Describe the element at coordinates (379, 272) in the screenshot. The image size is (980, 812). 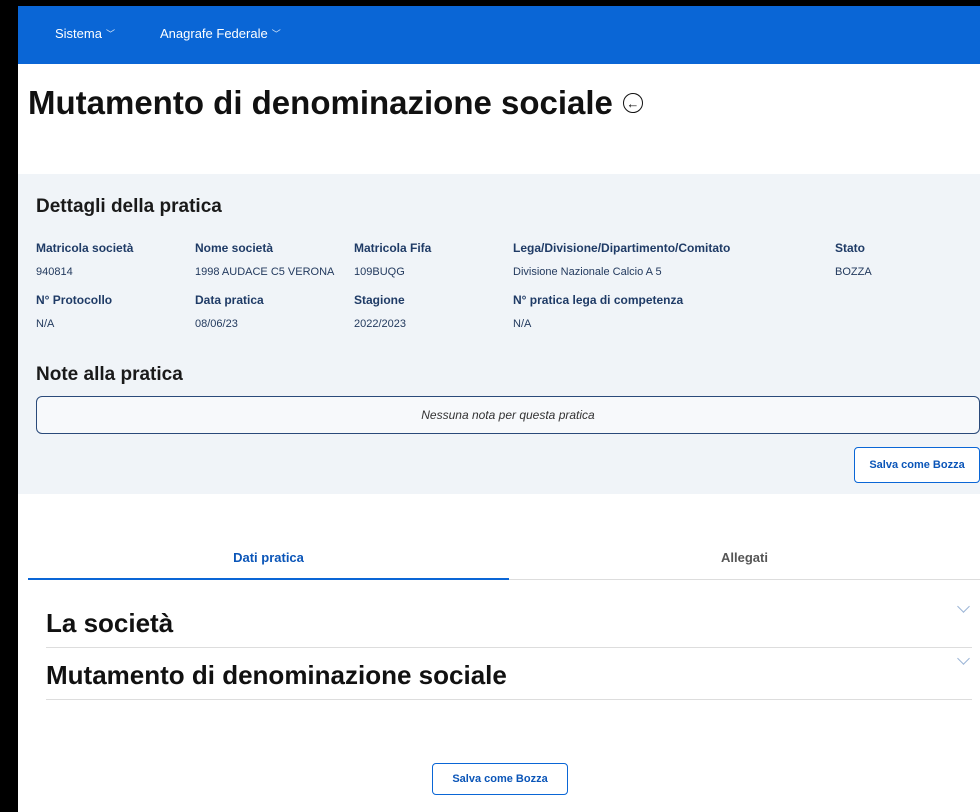
I see `field-value-matricola-fifa: 109BUQG` at that location.